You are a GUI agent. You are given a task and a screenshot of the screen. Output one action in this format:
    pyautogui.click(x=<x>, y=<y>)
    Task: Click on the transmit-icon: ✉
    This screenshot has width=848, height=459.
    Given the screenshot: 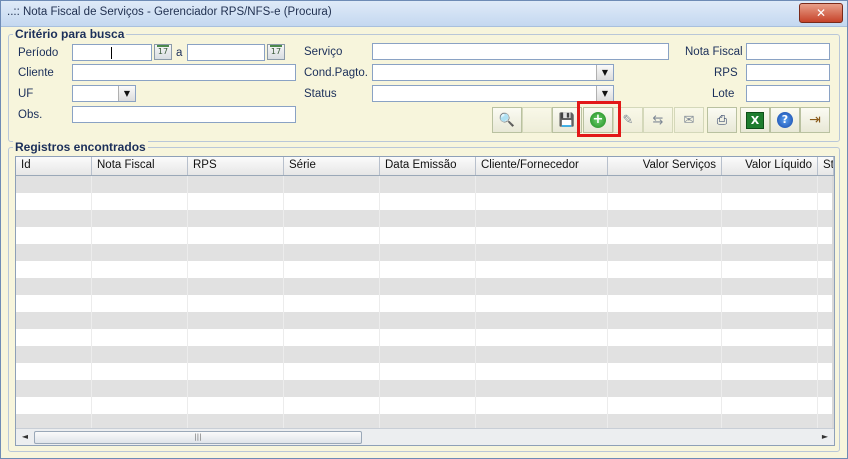 What is the action you would take?
    pyautogui.click(x=689, y=120)
    